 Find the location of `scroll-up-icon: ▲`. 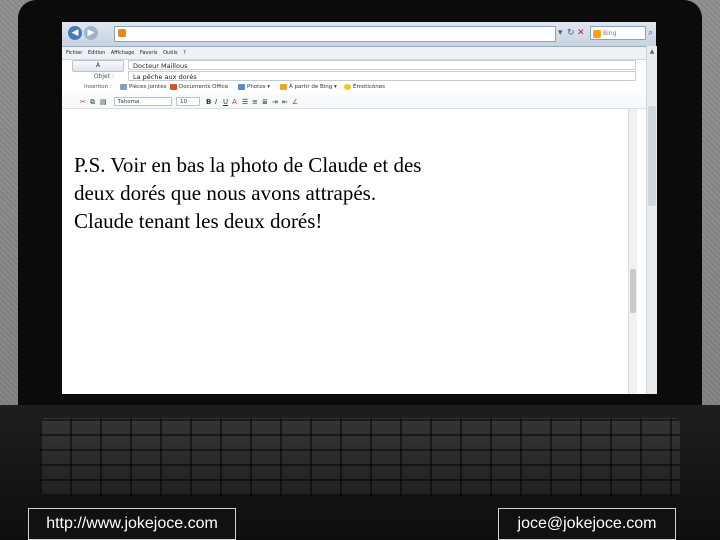

scroll-up-icon: ▲ is located at coordinates (652, 52).